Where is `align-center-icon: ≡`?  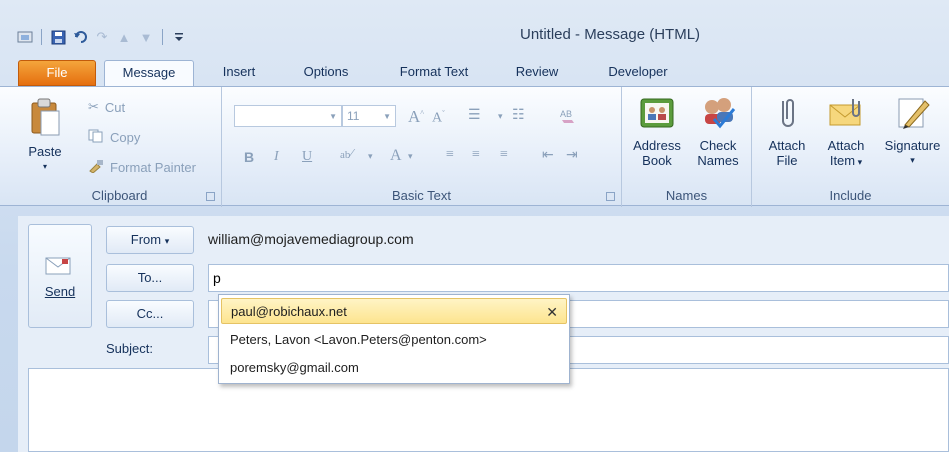 align-center-icon: ≡ is located at coordinates (476, 155).